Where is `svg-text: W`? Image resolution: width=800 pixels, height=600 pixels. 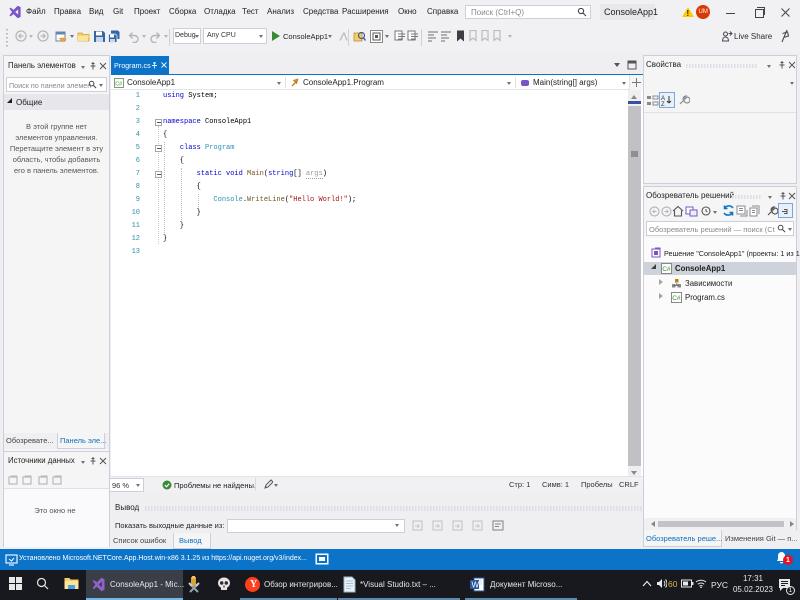 svg-text: W is located at coordinates (476, 585).